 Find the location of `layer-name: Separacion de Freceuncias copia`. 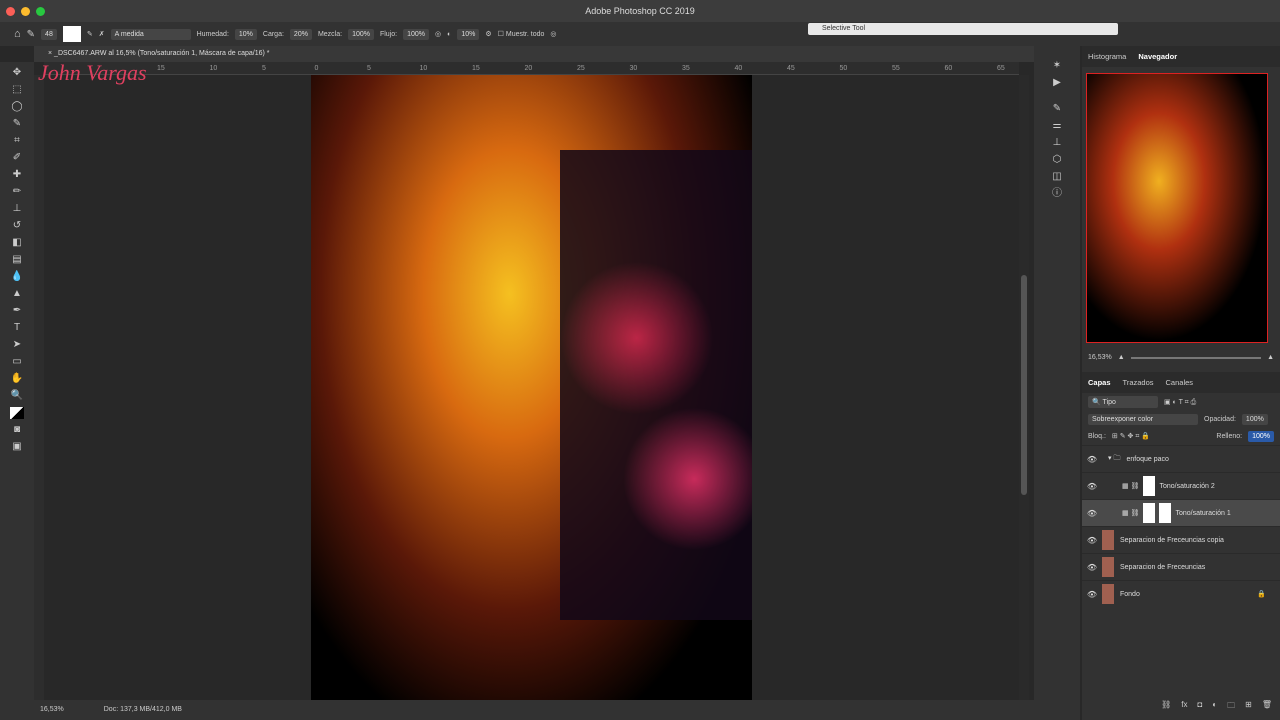

layer-name: Separacion de Freceuncias copia is located at coordinates (1172, 540).